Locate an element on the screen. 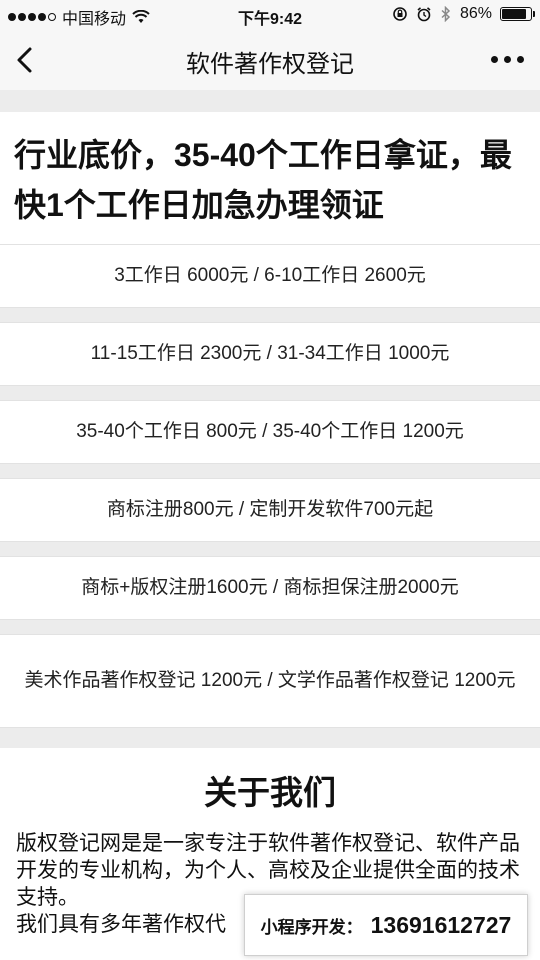  alarm-icon is located at coordinates (424, 14).